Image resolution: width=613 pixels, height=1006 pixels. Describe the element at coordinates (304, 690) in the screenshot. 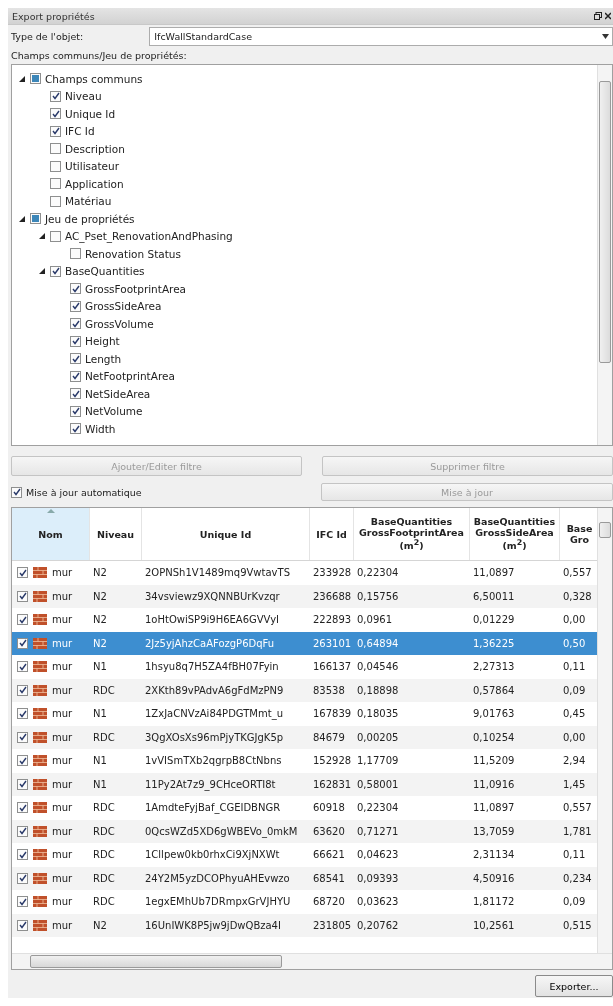

I see `table-row: mur RDC 2XKth89vPAdvA6gFdMzPN9 83538 0,18898 0,57864 0,09` at that location.